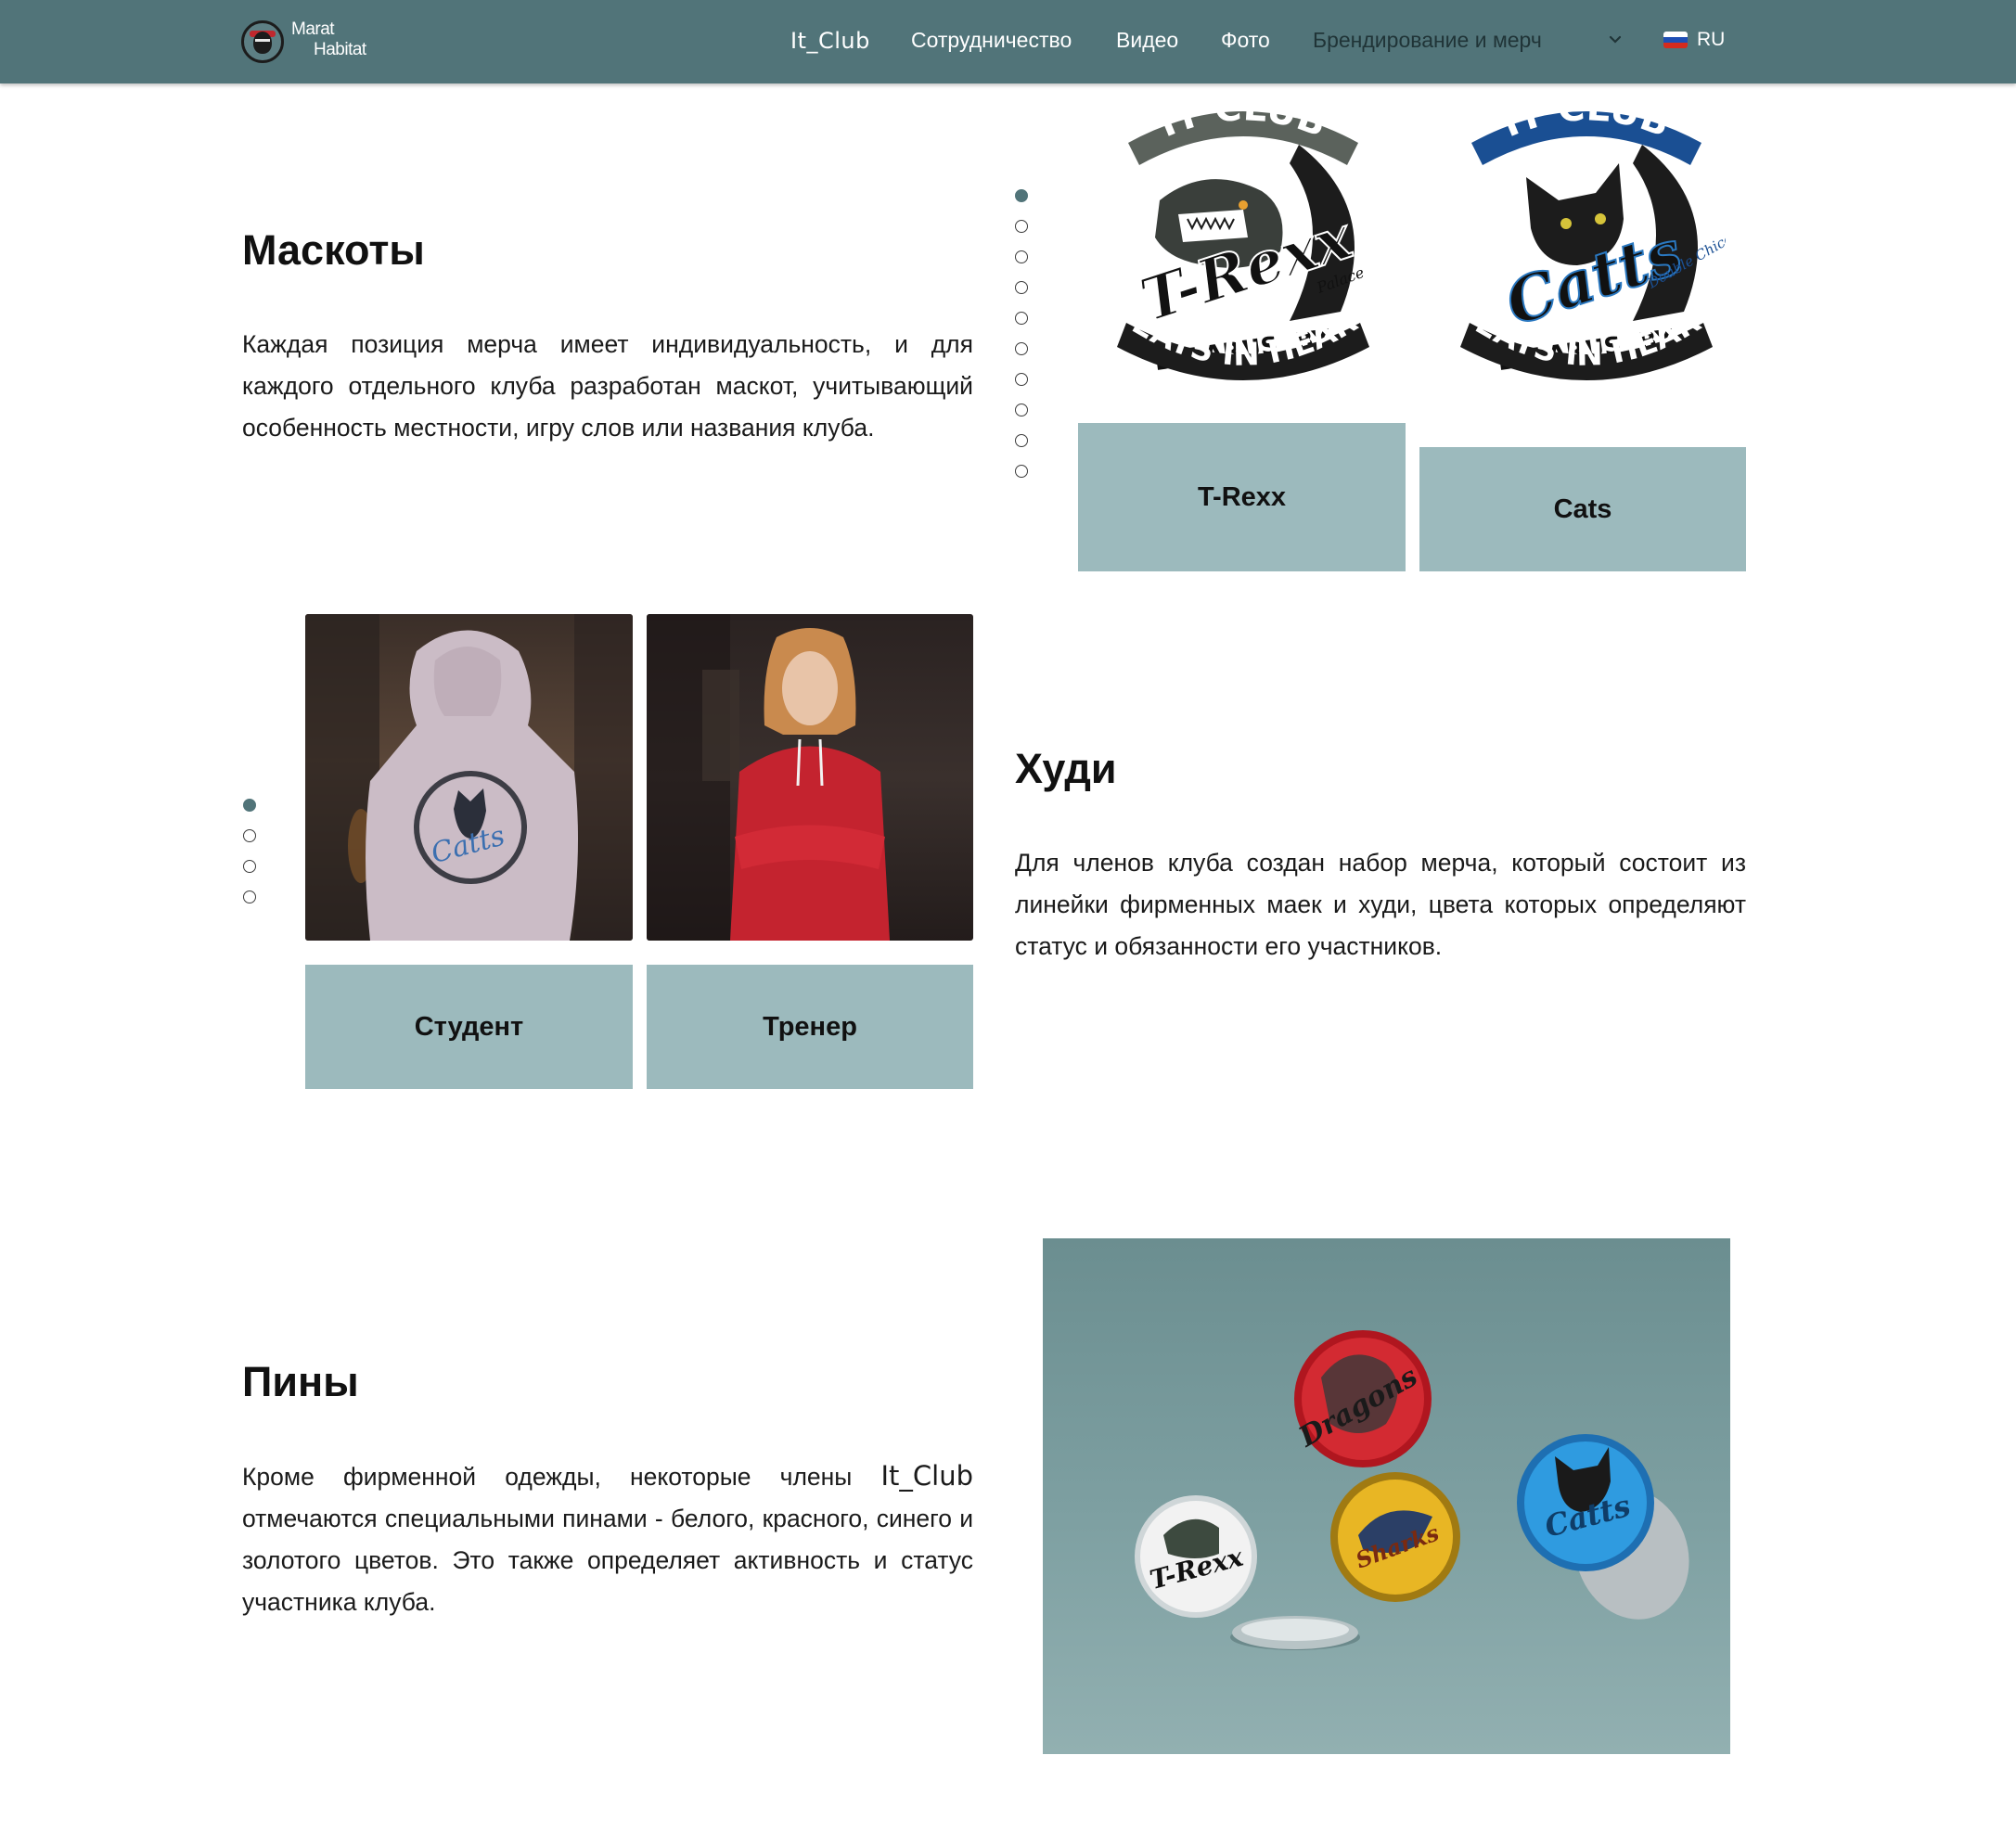  What do you see at coordinates (992, 41) in the screenshot?
I see `nav-item-cooperation: Сотрудничество` at bounding box center [992, 41].